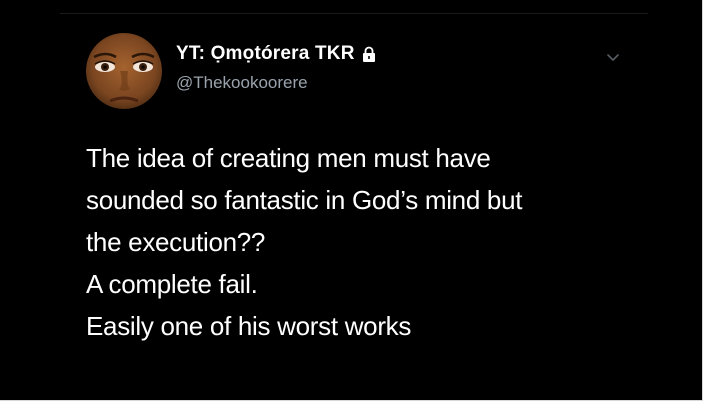  I want to click on display-name: YT: Ọmọtórera TKR, so click(265, 54).